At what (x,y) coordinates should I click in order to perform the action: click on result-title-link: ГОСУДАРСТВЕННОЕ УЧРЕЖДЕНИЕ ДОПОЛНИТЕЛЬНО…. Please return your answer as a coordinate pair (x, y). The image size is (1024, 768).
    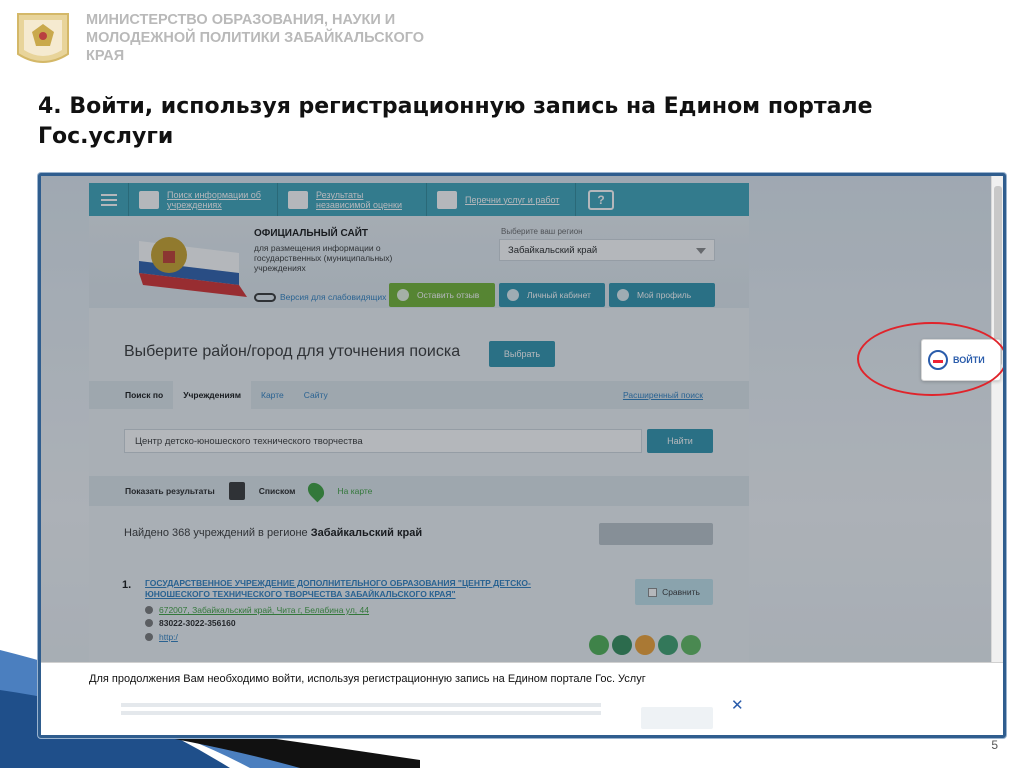
    Looking at the image, I should click on (355, 589).